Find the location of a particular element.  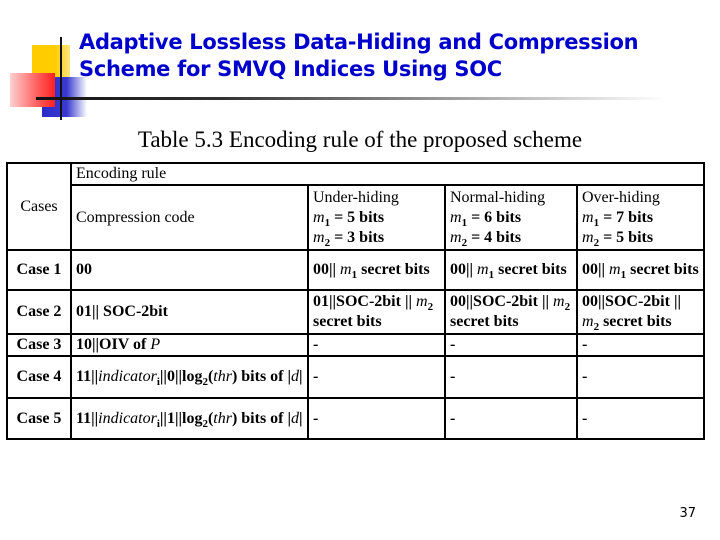

m2-bits: m2 = 4 bits is located at coordinates (486, 238).